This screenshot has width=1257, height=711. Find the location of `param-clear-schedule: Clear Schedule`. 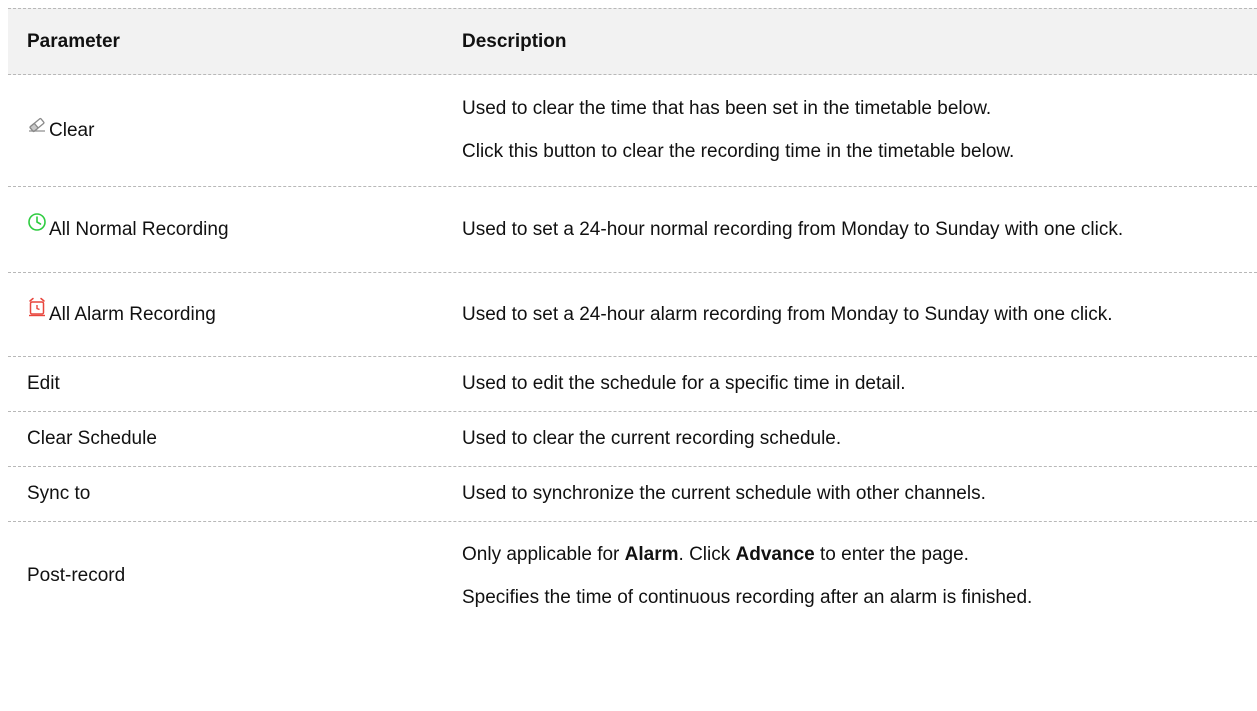

param-clear-schedule: Clear Schedule is located at coordinates (92, 438).